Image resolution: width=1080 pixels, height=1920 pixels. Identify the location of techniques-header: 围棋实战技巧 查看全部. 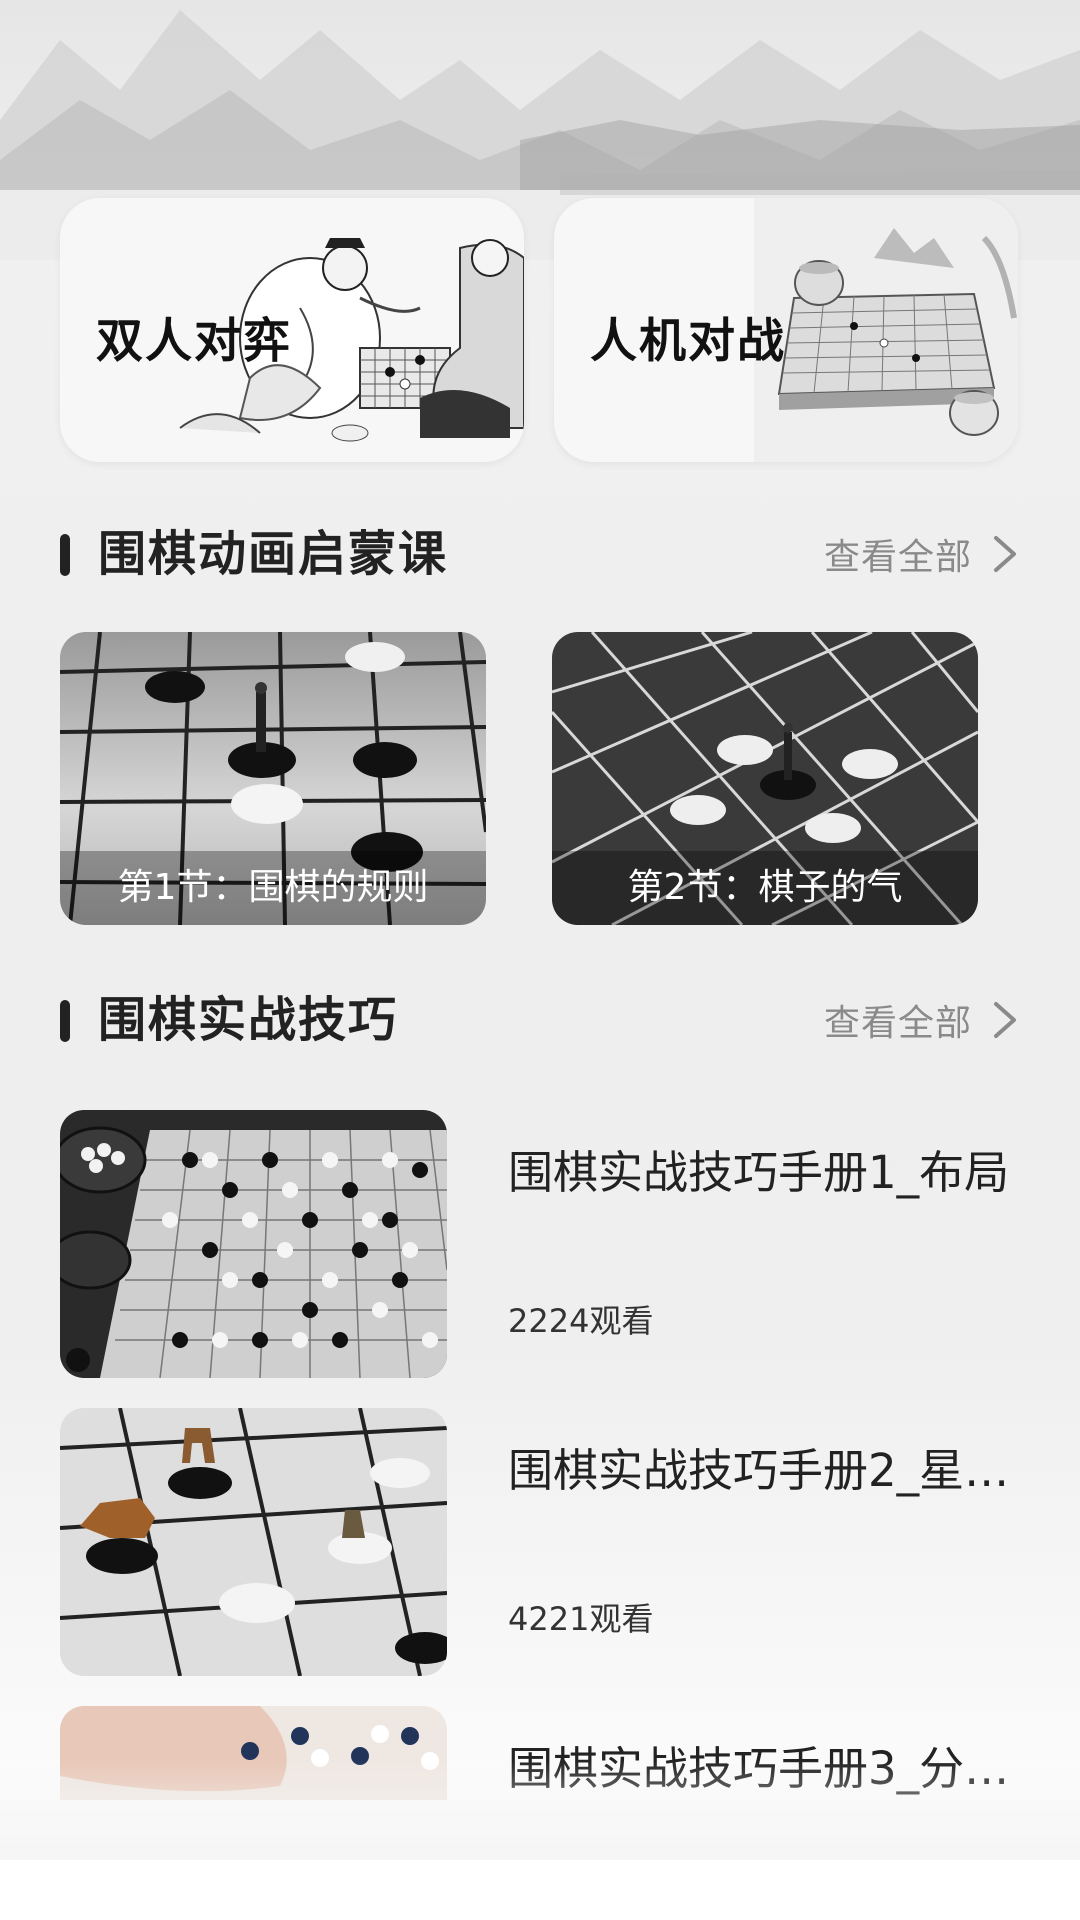
(540, 1020).